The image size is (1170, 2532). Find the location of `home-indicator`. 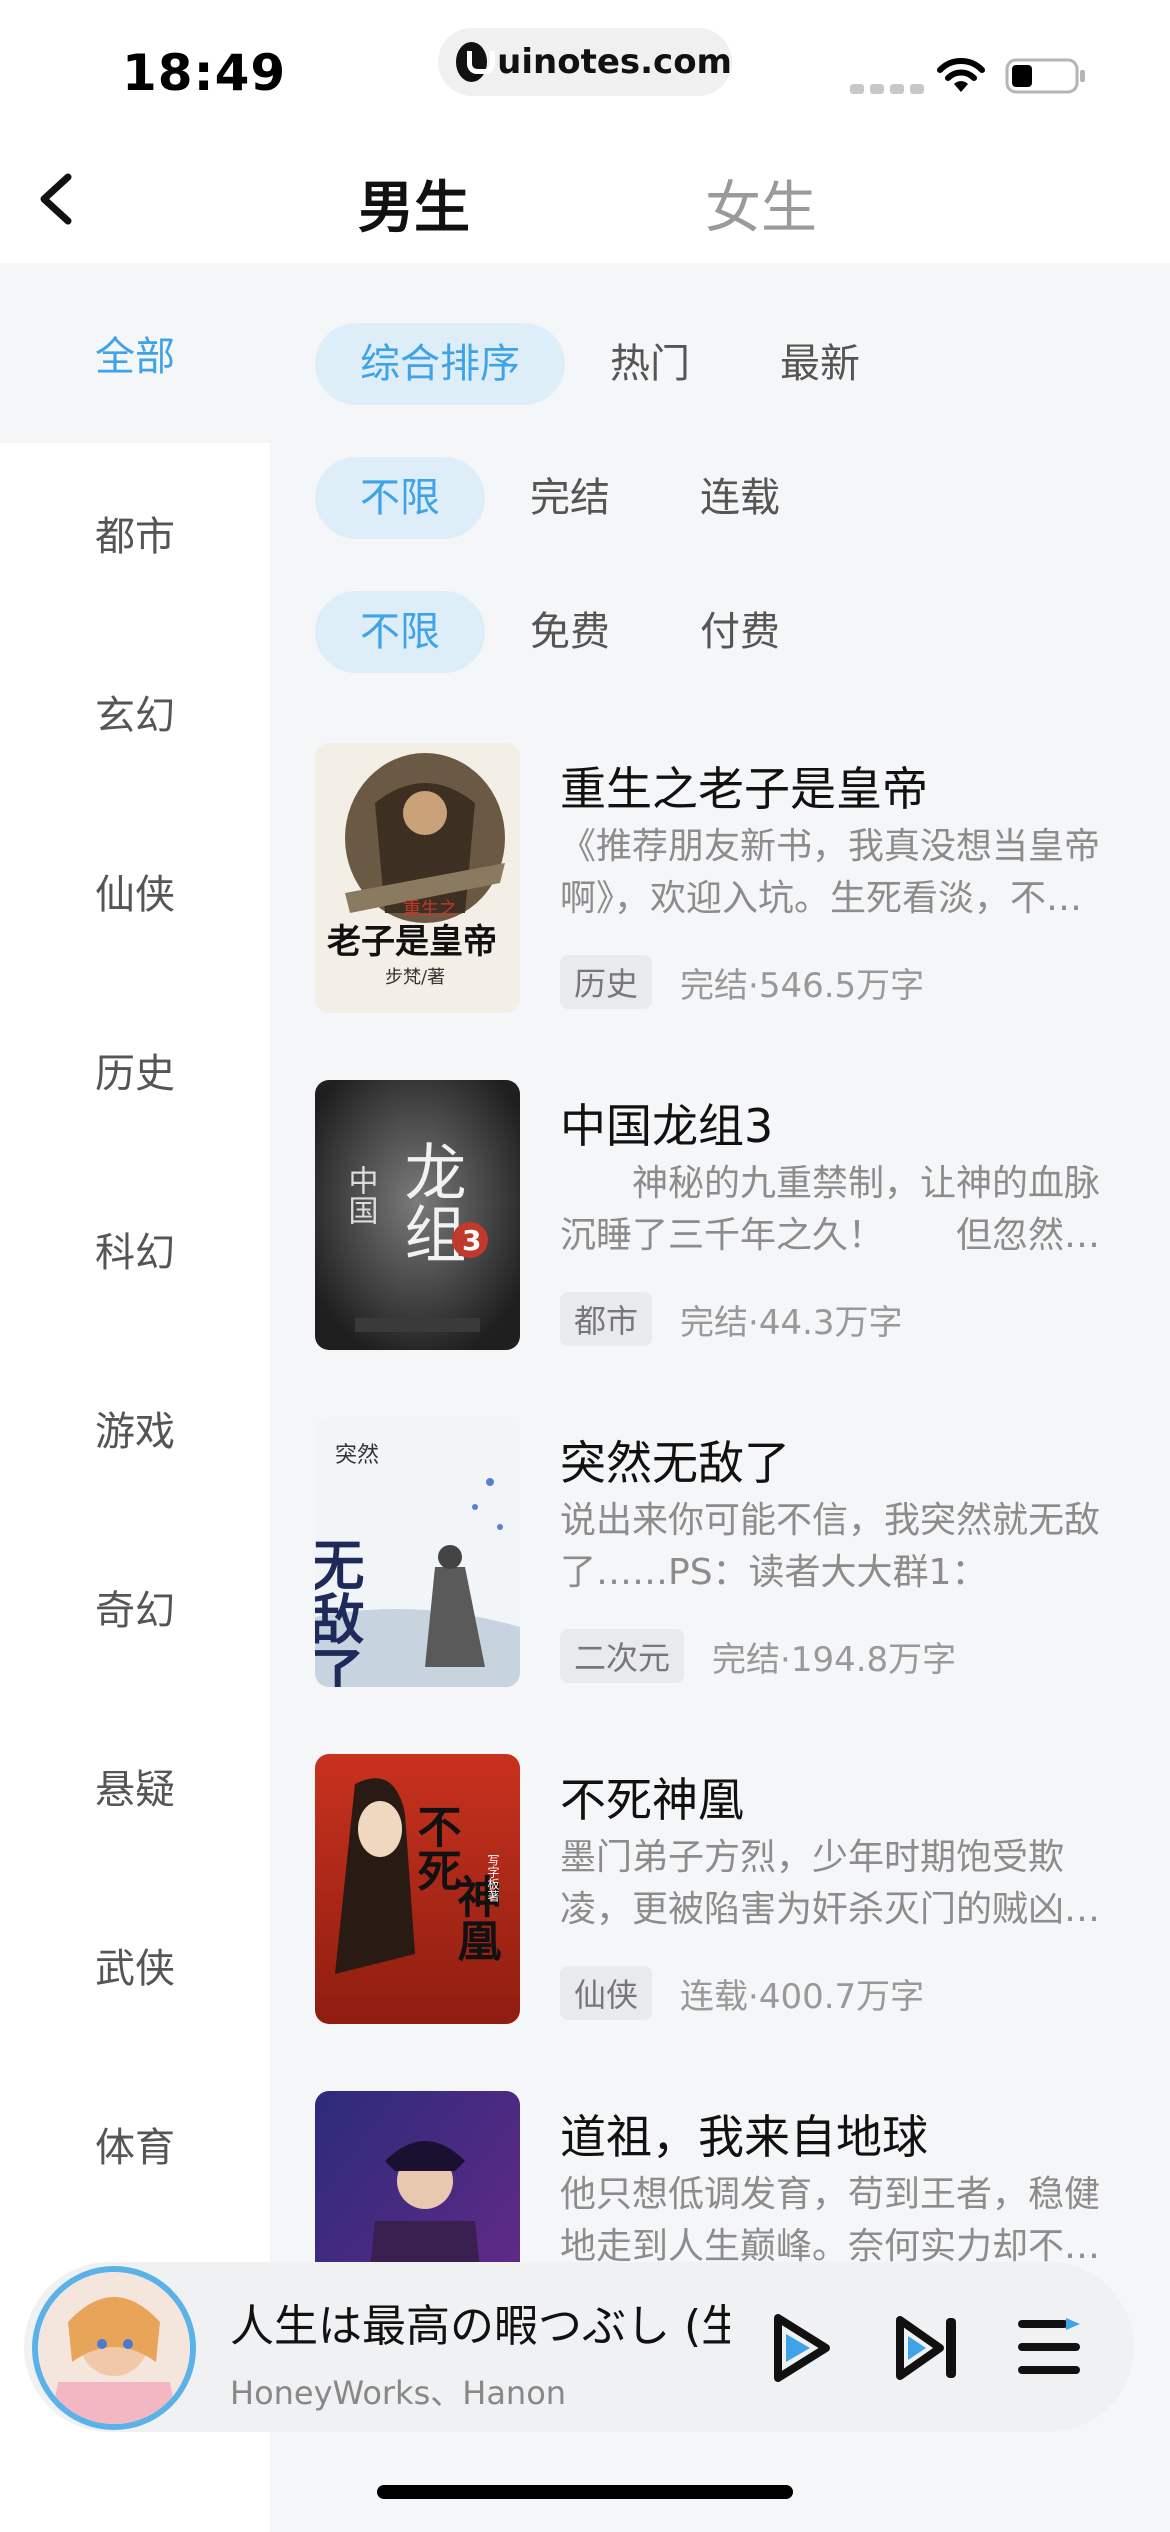

home-indicator is located at coordinates (585, 2492).